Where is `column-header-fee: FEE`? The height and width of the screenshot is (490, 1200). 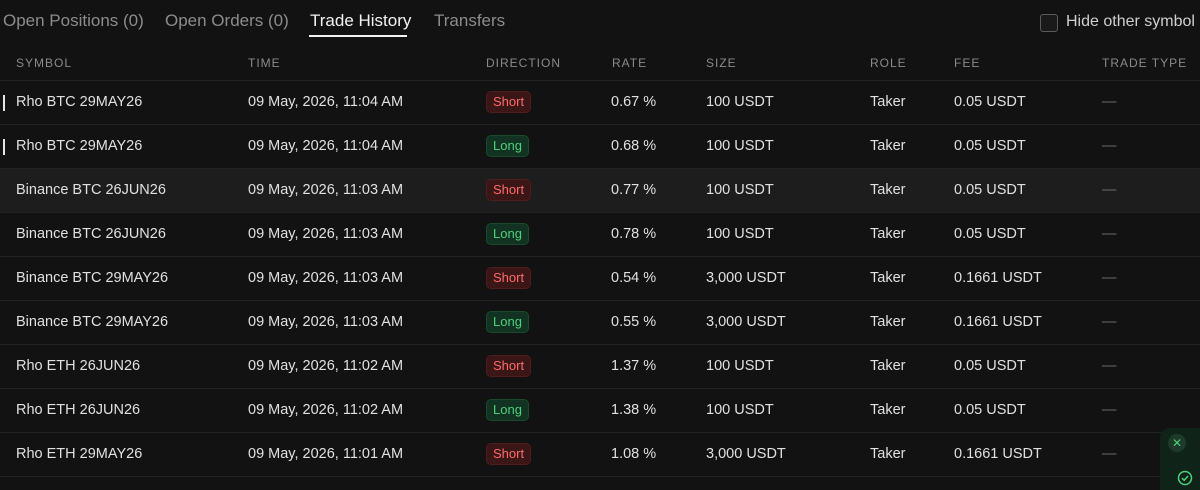 column-header-fee: FEE is located at coordinates (967, 63).